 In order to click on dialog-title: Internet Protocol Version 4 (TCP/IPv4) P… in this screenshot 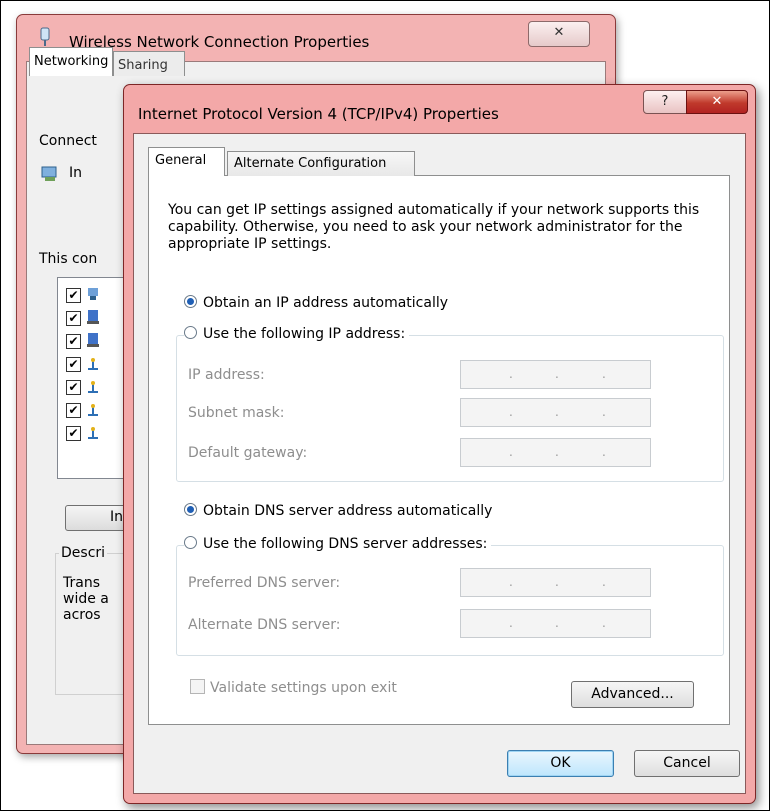, I will do `click(318, 114)`.